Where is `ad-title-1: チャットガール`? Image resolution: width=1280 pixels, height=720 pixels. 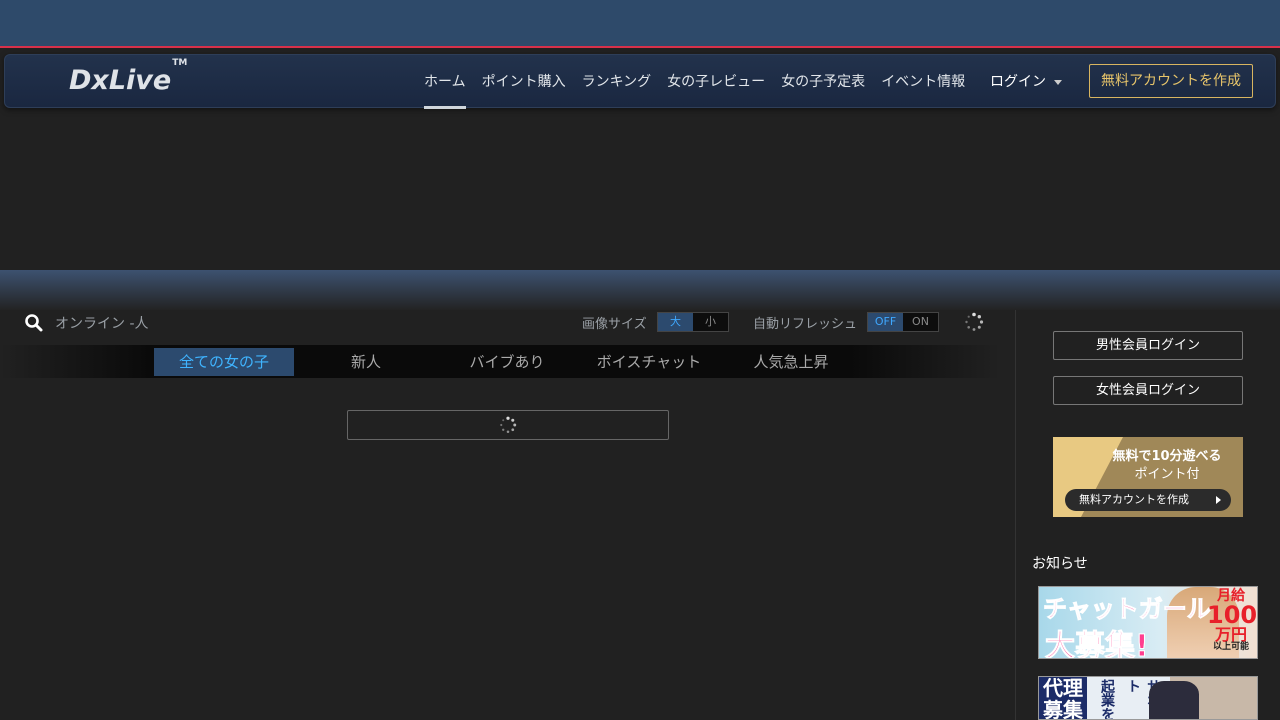
ad-title-1: チャットガール is located at coordinates (1127, 609).